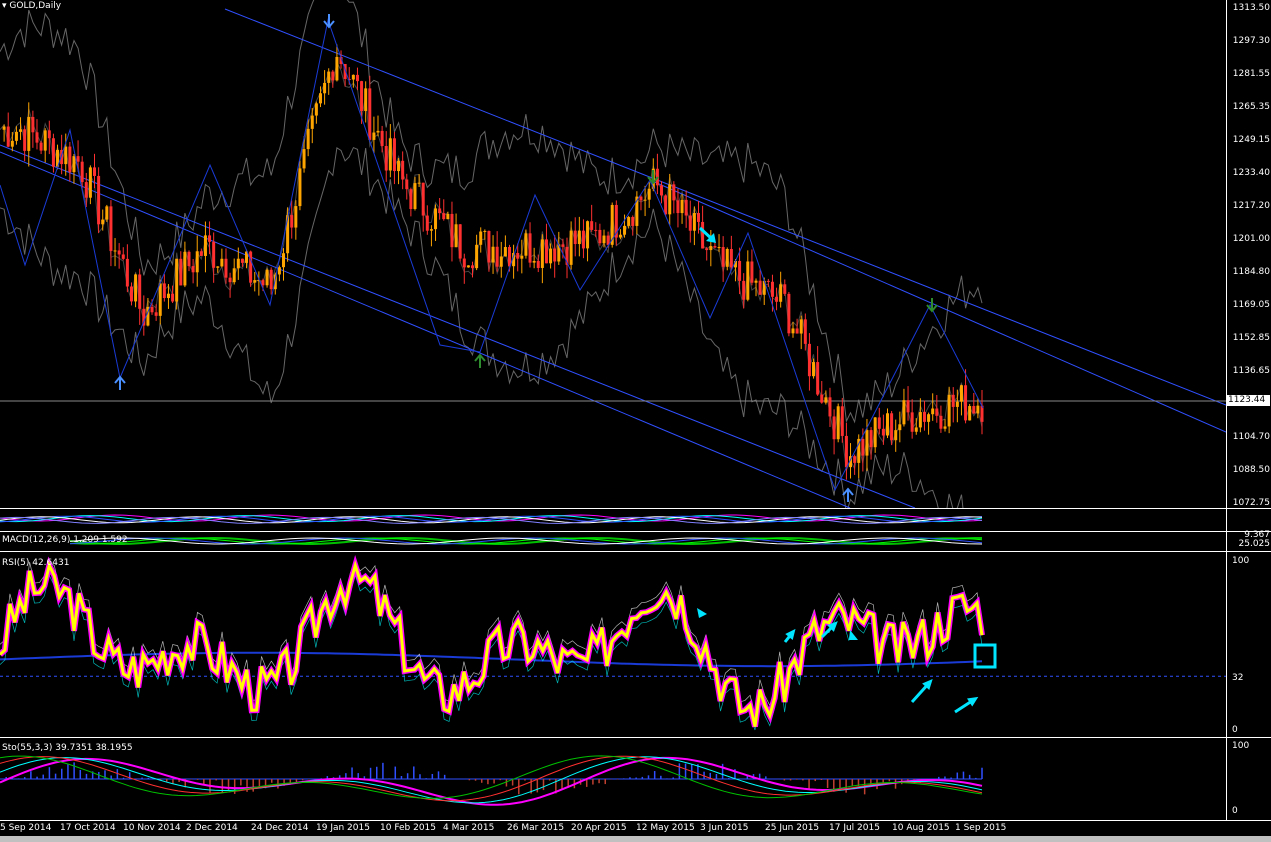 The width and height of the screenshot is (1271, 842). What do you see at coordinates (1251, 107) in the screenshot?
I see `price-scale-label: 1265.35` at bounding box center [1251, 107].